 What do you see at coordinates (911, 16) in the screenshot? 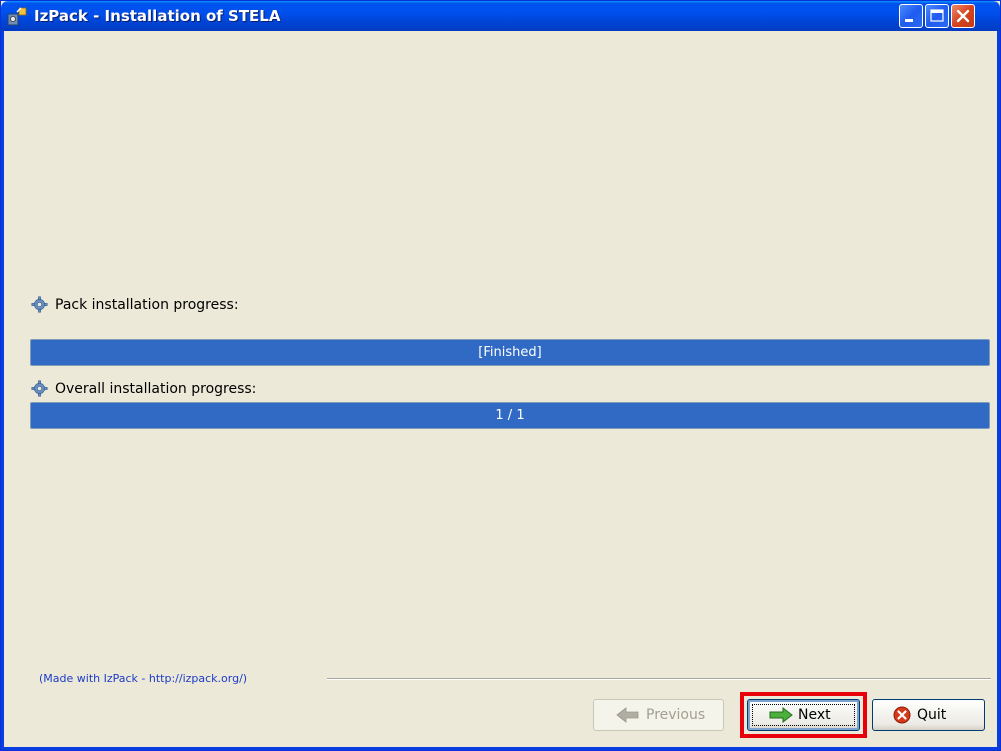
I see `minimize-button` at bounding box center [911, 16].